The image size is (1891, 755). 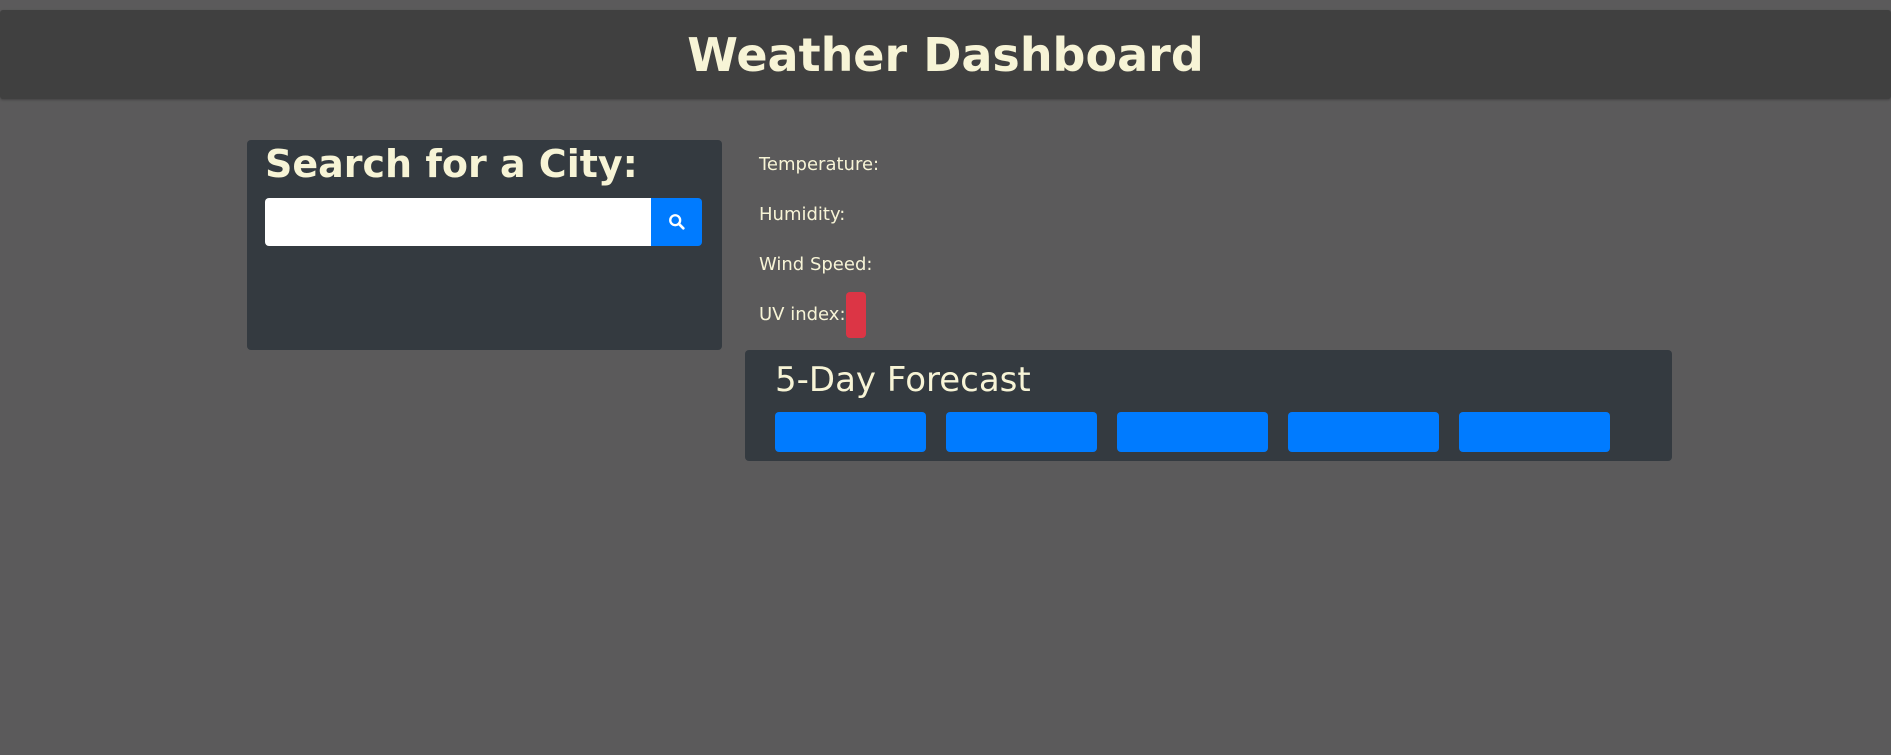 I want to click on wind-speed-label: Wind Speed:, so click(x=816, y=264).